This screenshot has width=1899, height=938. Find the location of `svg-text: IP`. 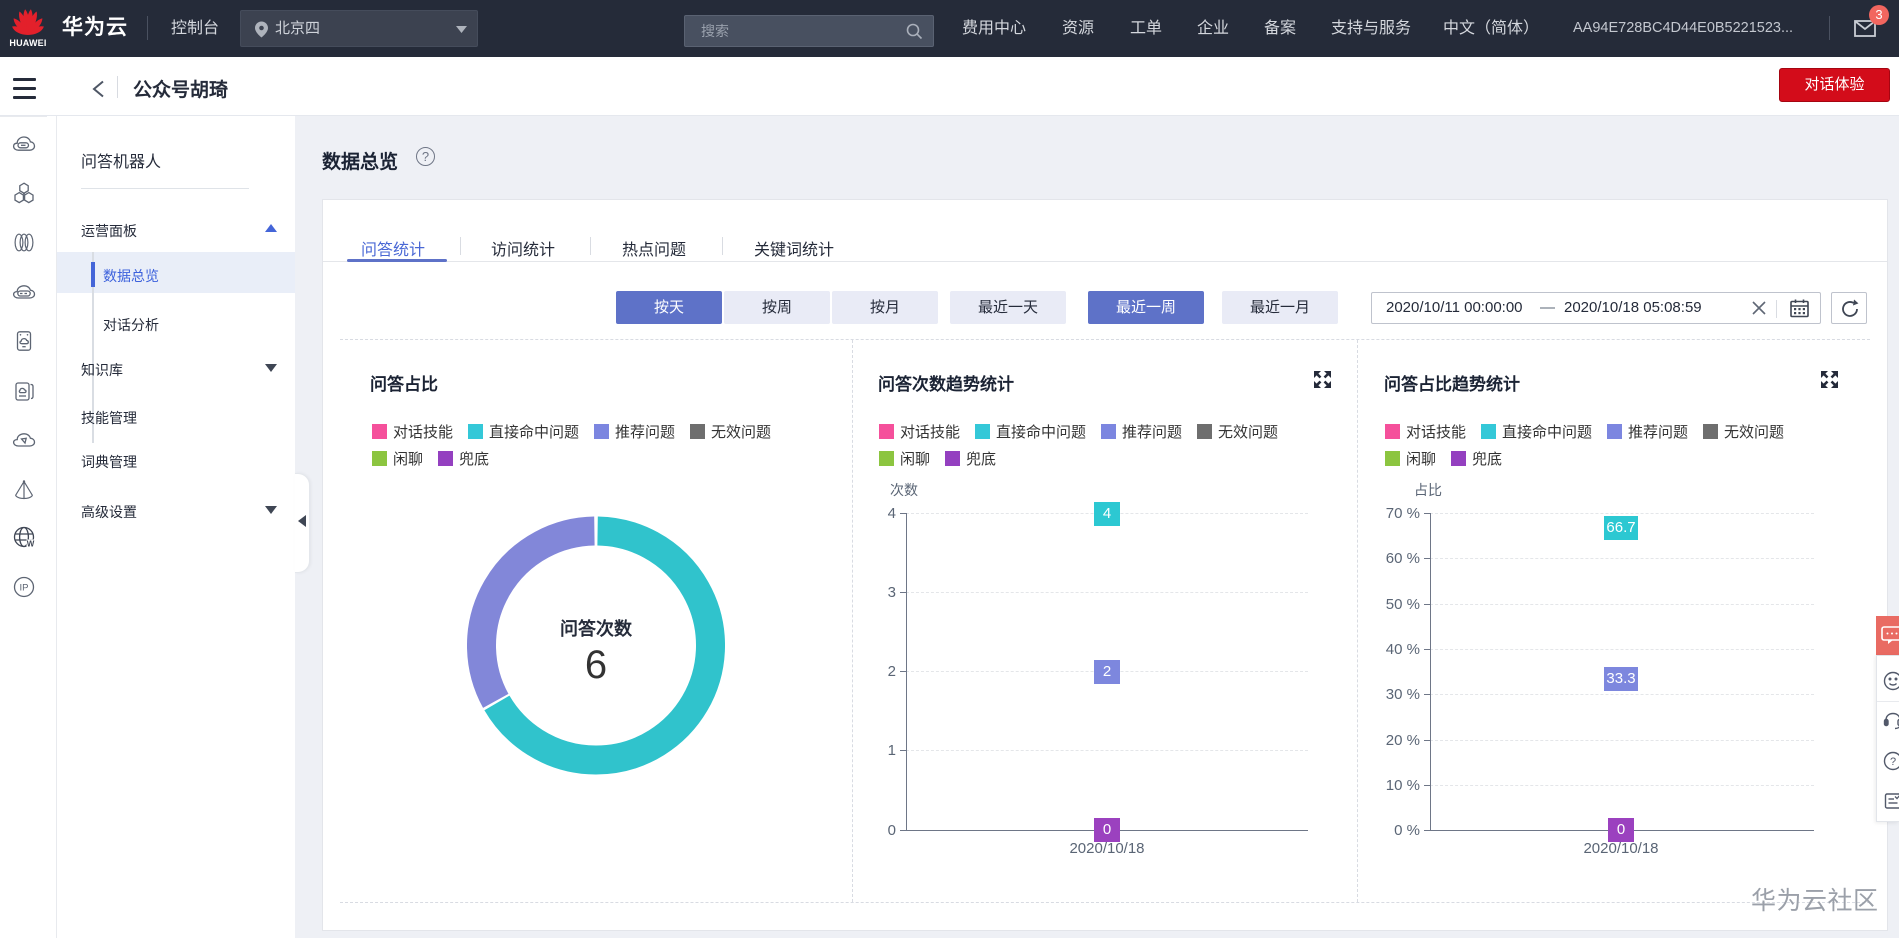

svg-text: IP is located at coordinates (24, 588).